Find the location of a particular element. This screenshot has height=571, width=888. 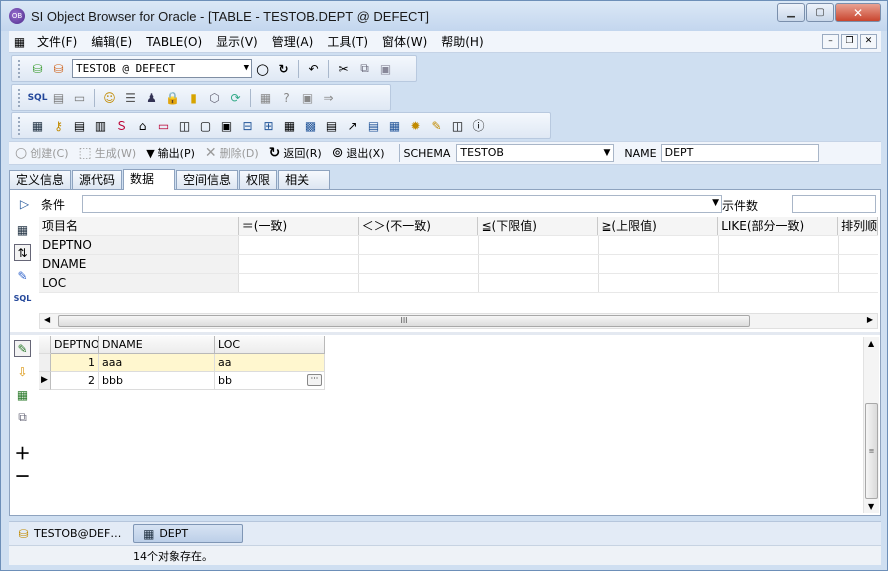

table-row: 1 aaa aa is located at coordinates (204, 363).